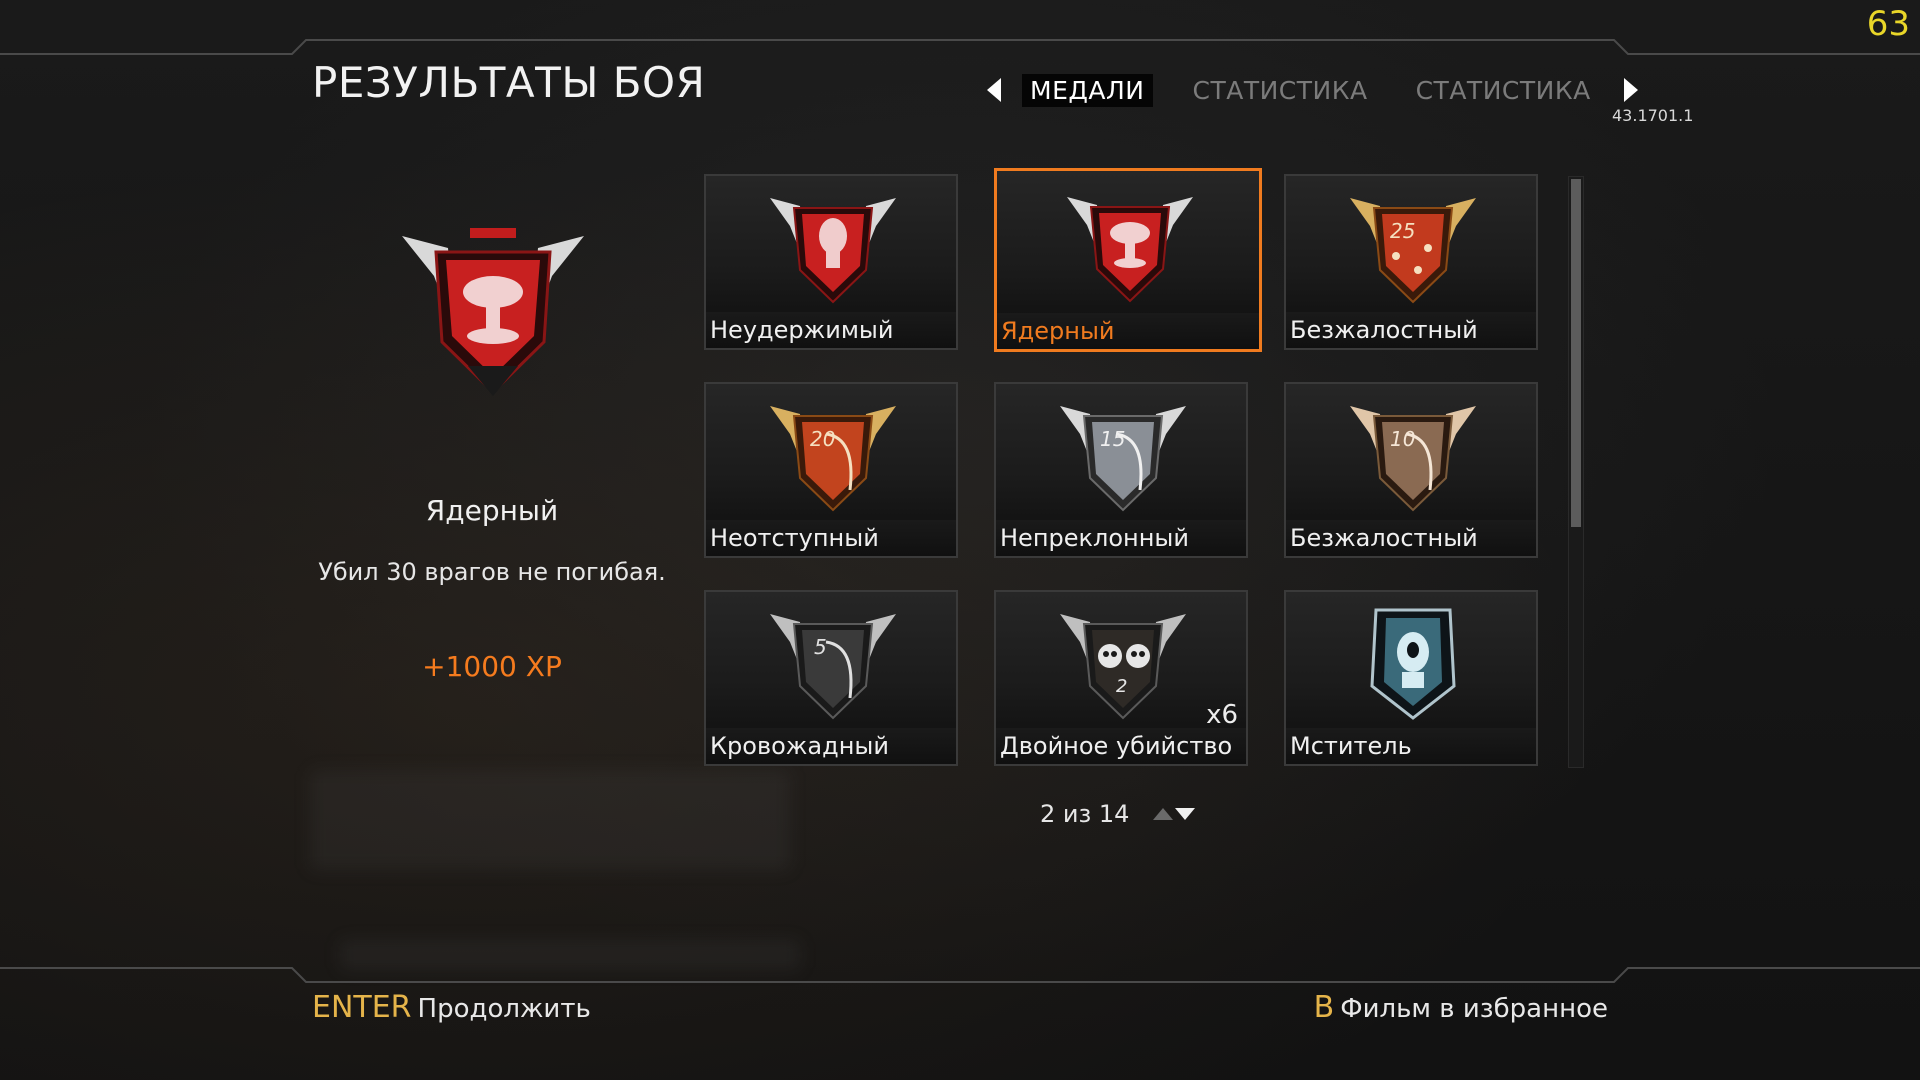  What do you see at coordinates (492, 572) in the screenshot?
I see `detail-medal-description: Убил 30 врагов не погибая.` at bounding box center [492, 572].